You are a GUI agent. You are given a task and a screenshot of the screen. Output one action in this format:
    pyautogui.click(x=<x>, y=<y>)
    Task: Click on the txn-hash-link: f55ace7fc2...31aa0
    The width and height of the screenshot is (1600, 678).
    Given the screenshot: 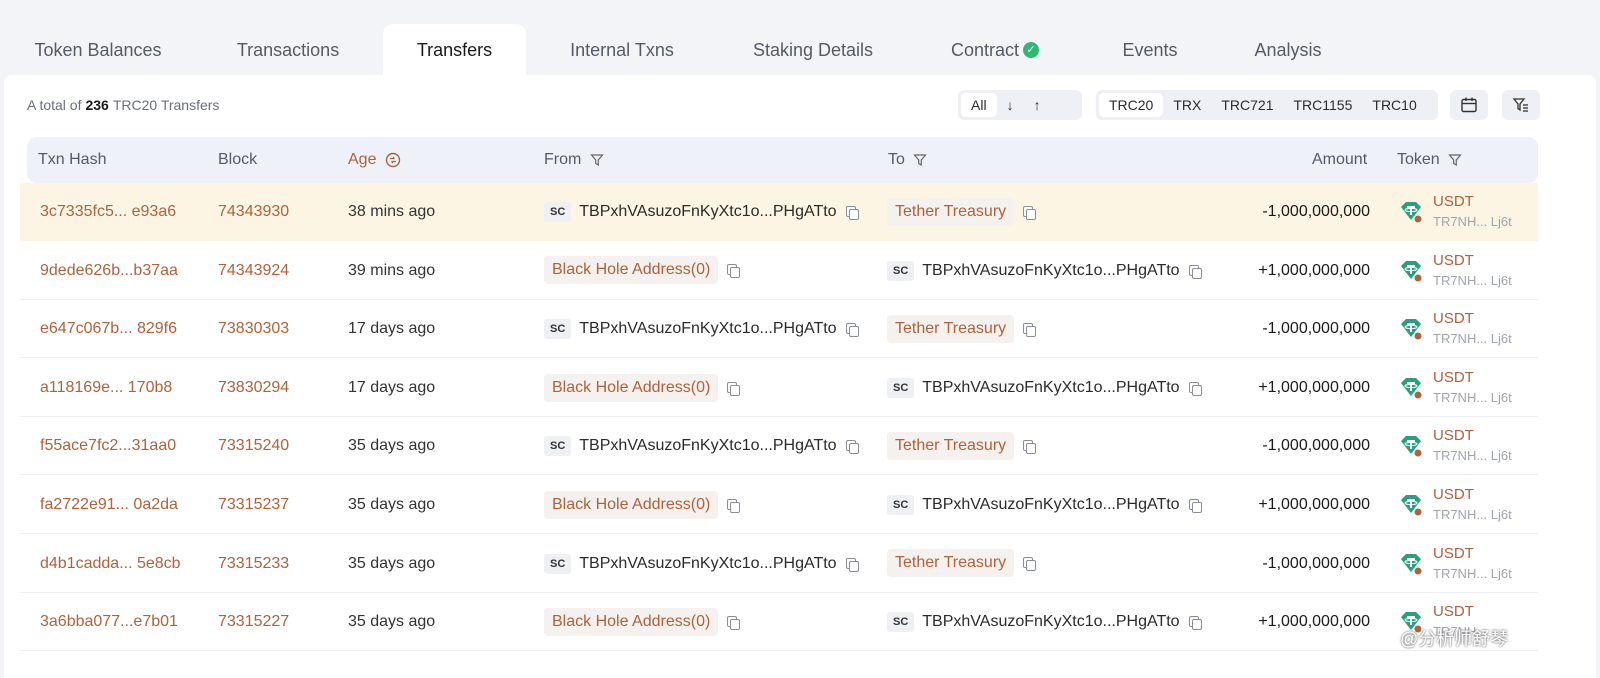 What is the action you would take?
    pyautogui.click(x=108, y=446)
    